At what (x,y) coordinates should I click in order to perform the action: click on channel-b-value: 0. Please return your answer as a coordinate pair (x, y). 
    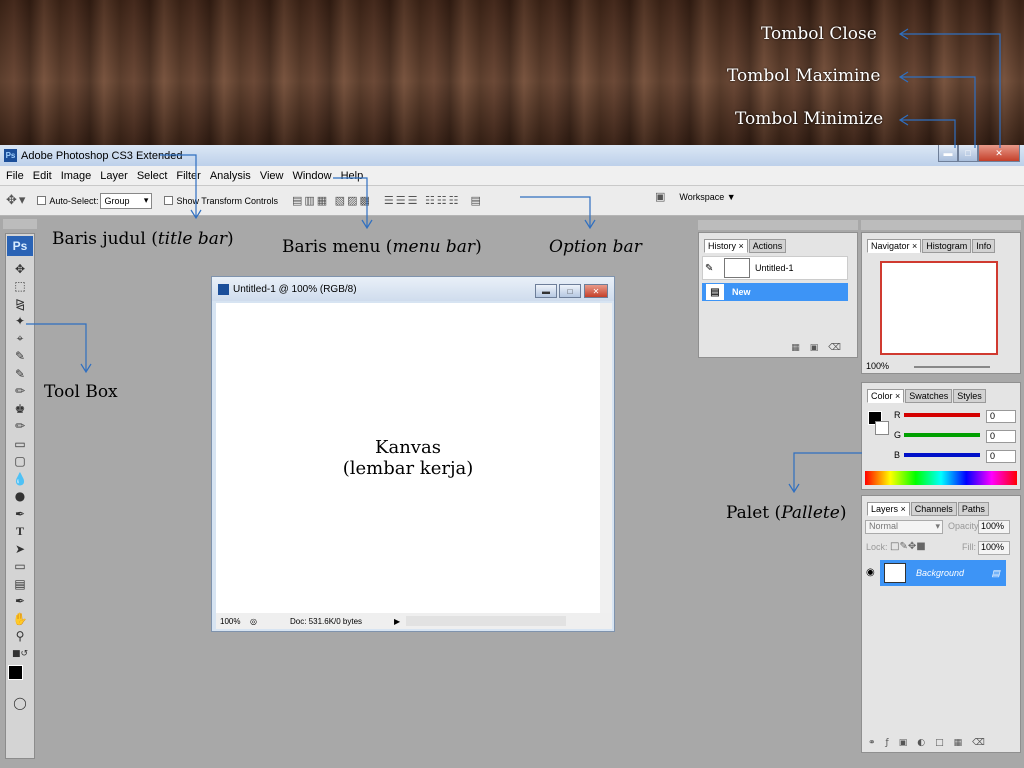
    Looking at the image, I should click on (1001, 456).